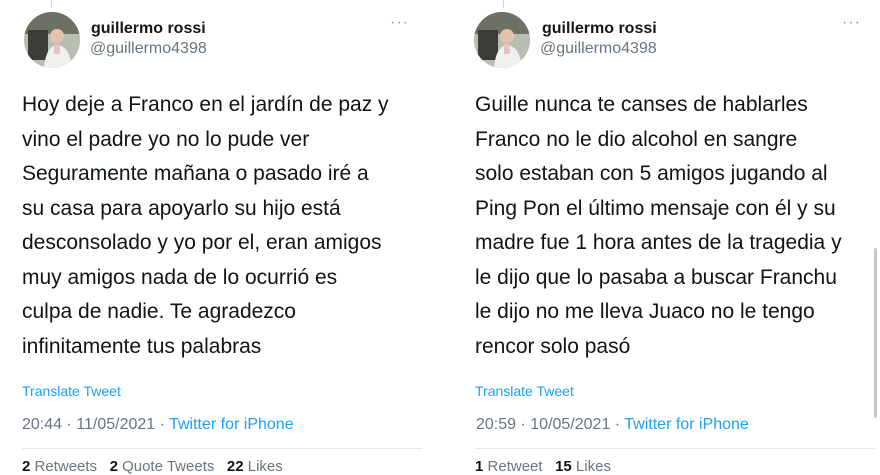  What do you see at coordinates (205, 104) in the screenshot?
I see `tweet-text-line: Hoy deje a Franco en el jardín de paz y` at bounding box center [205, 104].